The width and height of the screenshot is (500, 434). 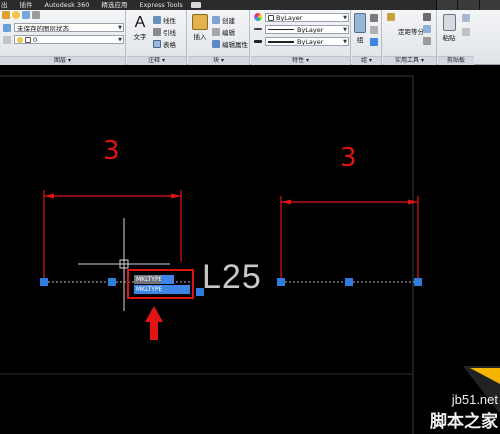 I want to click on text-button: A 文字, so click(x=140, y=27).